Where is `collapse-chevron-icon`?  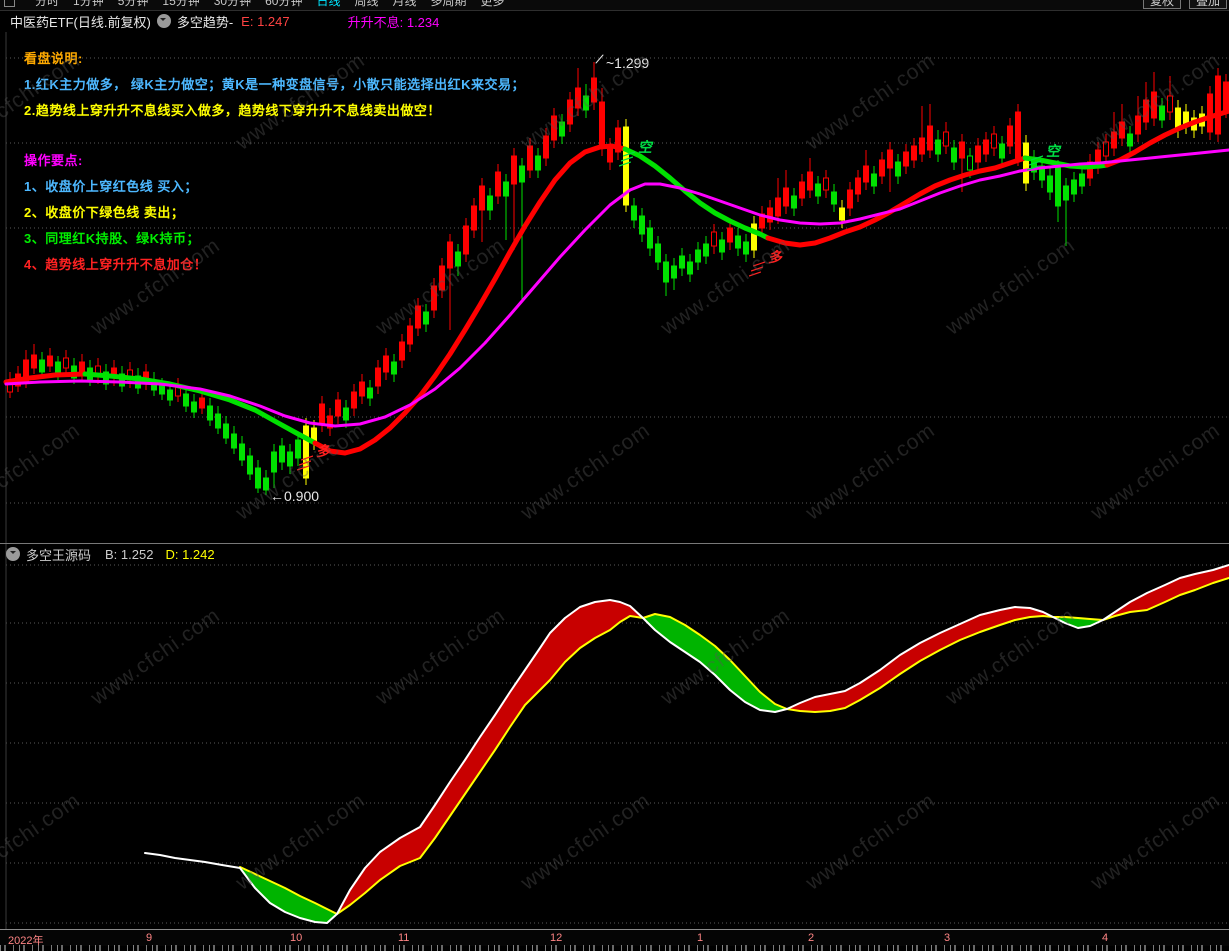
collapse-chevron-icon is located at coordinates (13, 554).